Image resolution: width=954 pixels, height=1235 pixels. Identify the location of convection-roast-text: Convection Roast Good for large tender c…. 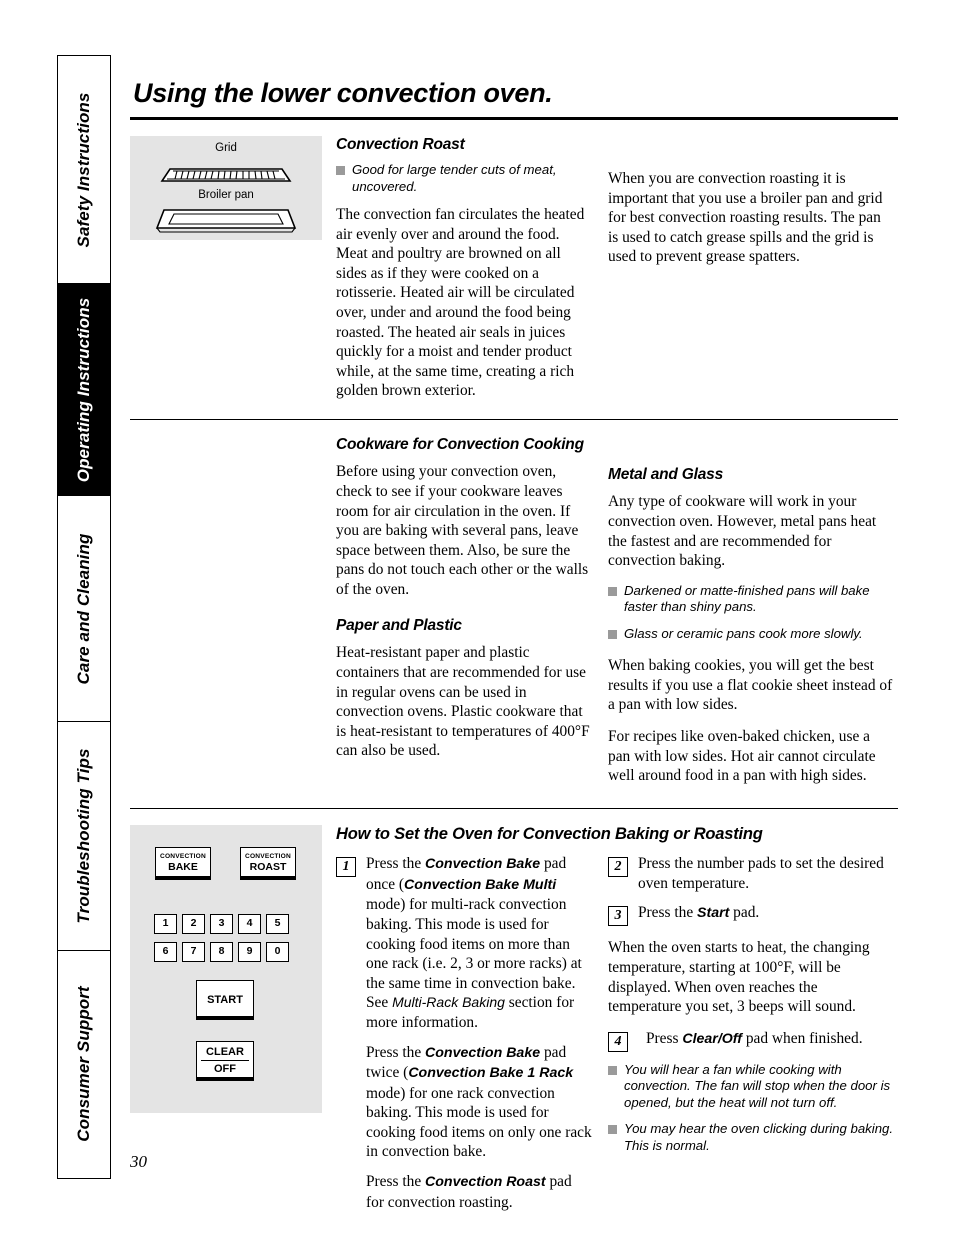
(472, 268).